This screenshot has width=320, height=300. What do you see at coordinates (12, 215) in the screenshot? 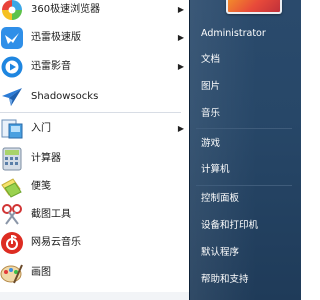
I see `snipping-tool-icon` at bounding box center [12, 215].